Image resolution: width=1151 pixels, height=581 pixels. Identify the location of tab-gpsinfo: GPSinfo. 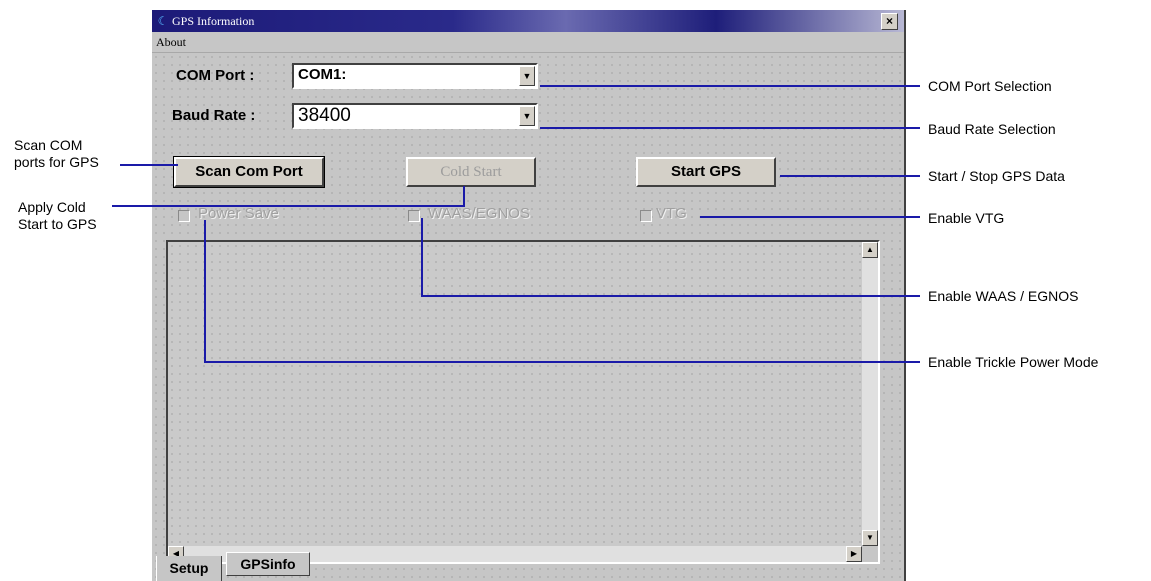
(268, 564).